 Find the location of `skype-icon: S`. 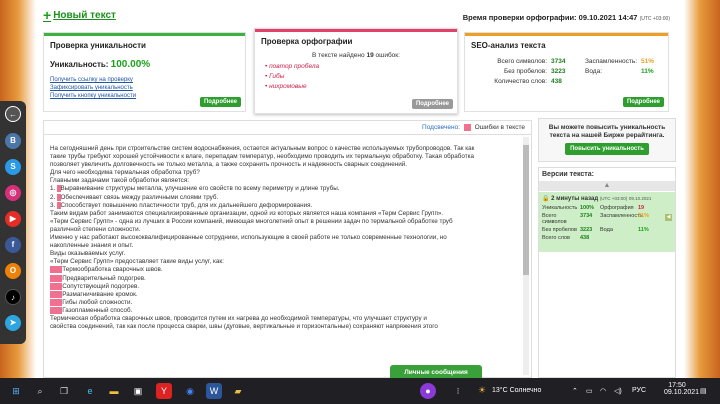

skype-icon: S is located at coordinates (13, 167).